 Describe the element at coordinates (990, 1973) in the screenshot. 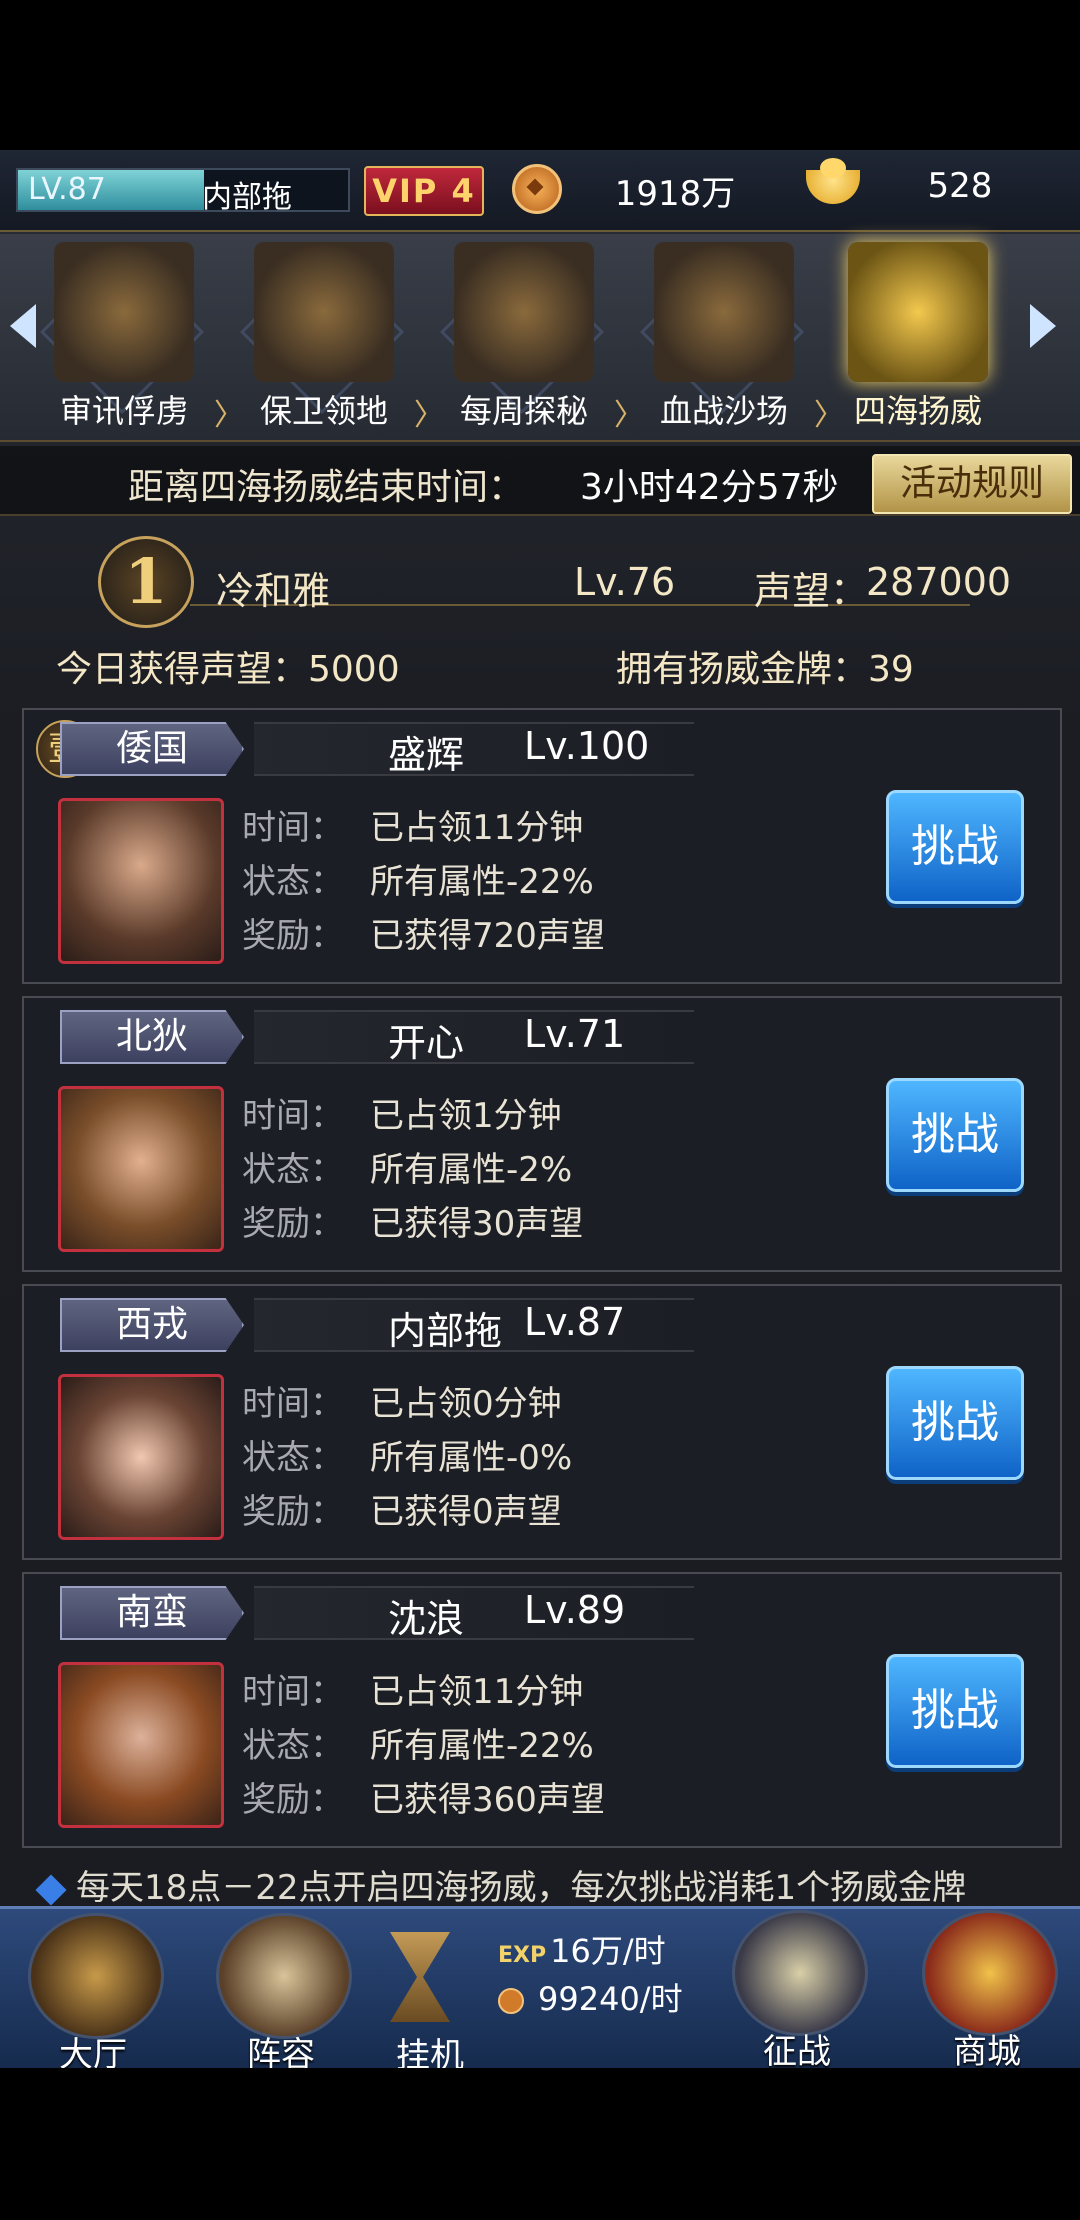

I see `treasure-chest-icon` at that location.